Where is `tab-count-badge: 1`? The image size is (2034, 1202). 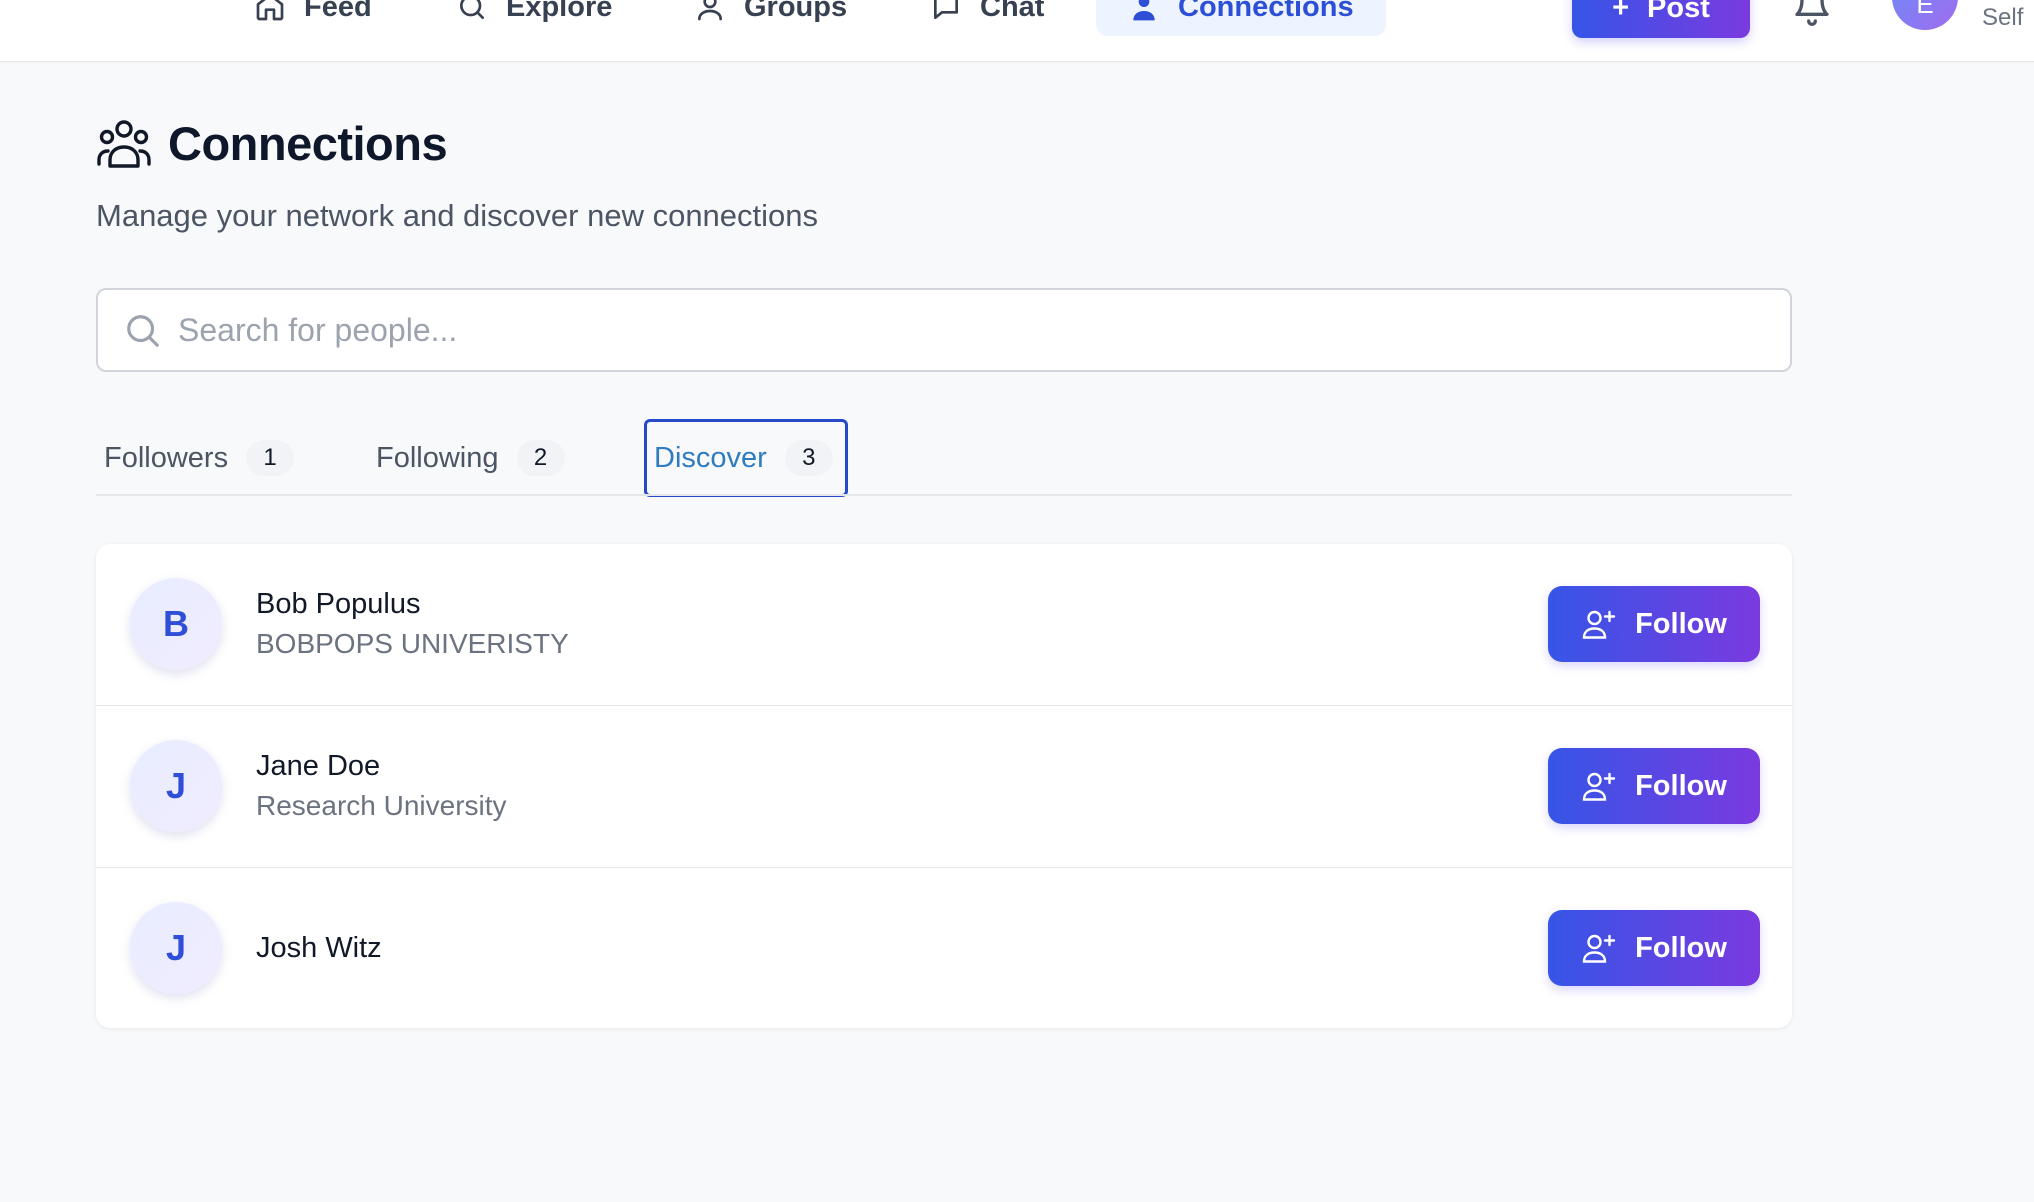
tab-count-badge: 1 is located at coordinates (270, 458).